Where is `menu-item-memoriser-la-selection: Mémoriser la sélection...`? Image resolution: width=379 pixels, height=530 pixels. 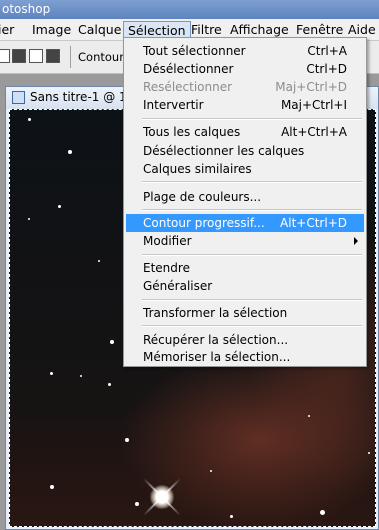 menu-item-memoriser-la-selection: Mémoriser la sélection... is located at coordinates (245, 357).